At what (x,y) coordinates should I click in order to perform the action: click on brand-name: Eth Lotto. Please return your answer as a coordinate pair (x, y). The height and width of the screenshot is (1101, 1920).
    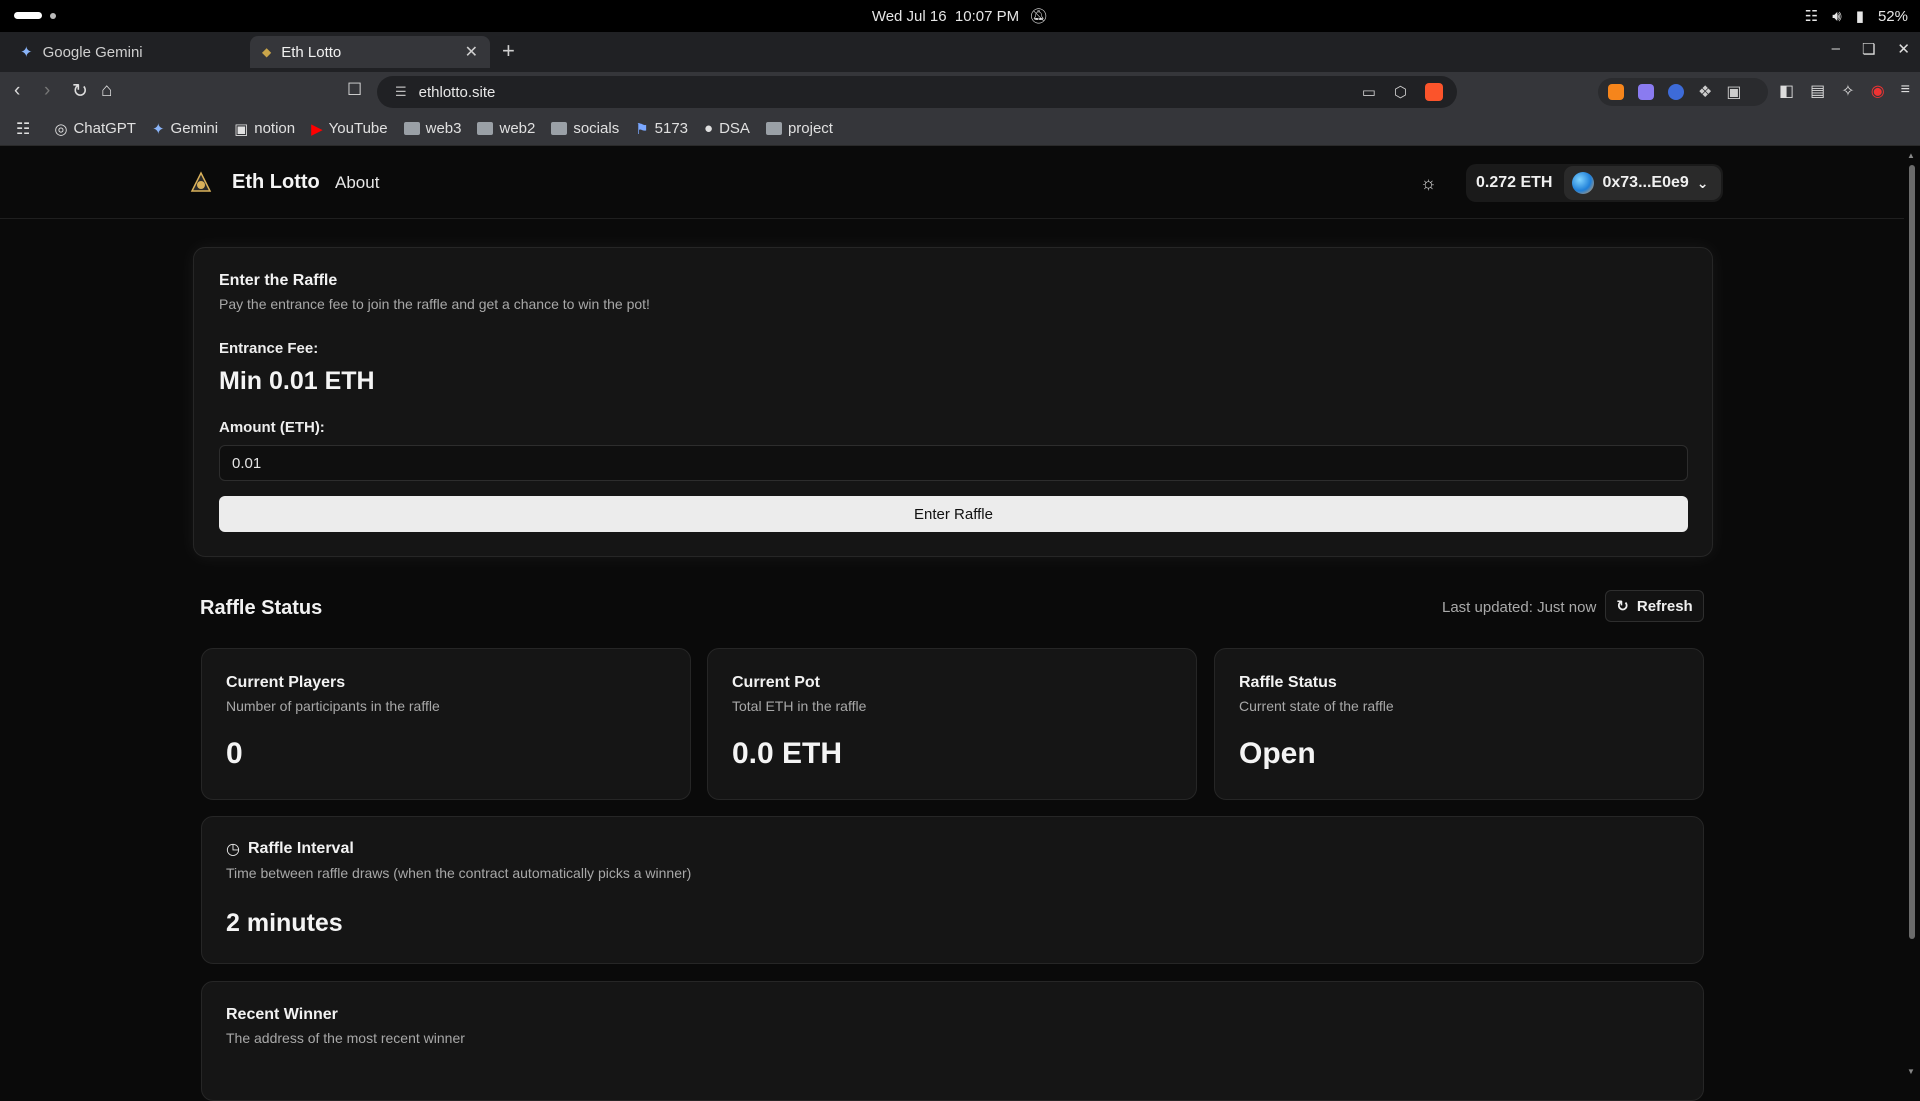
    Looking at the image, I should click on (276, 182).